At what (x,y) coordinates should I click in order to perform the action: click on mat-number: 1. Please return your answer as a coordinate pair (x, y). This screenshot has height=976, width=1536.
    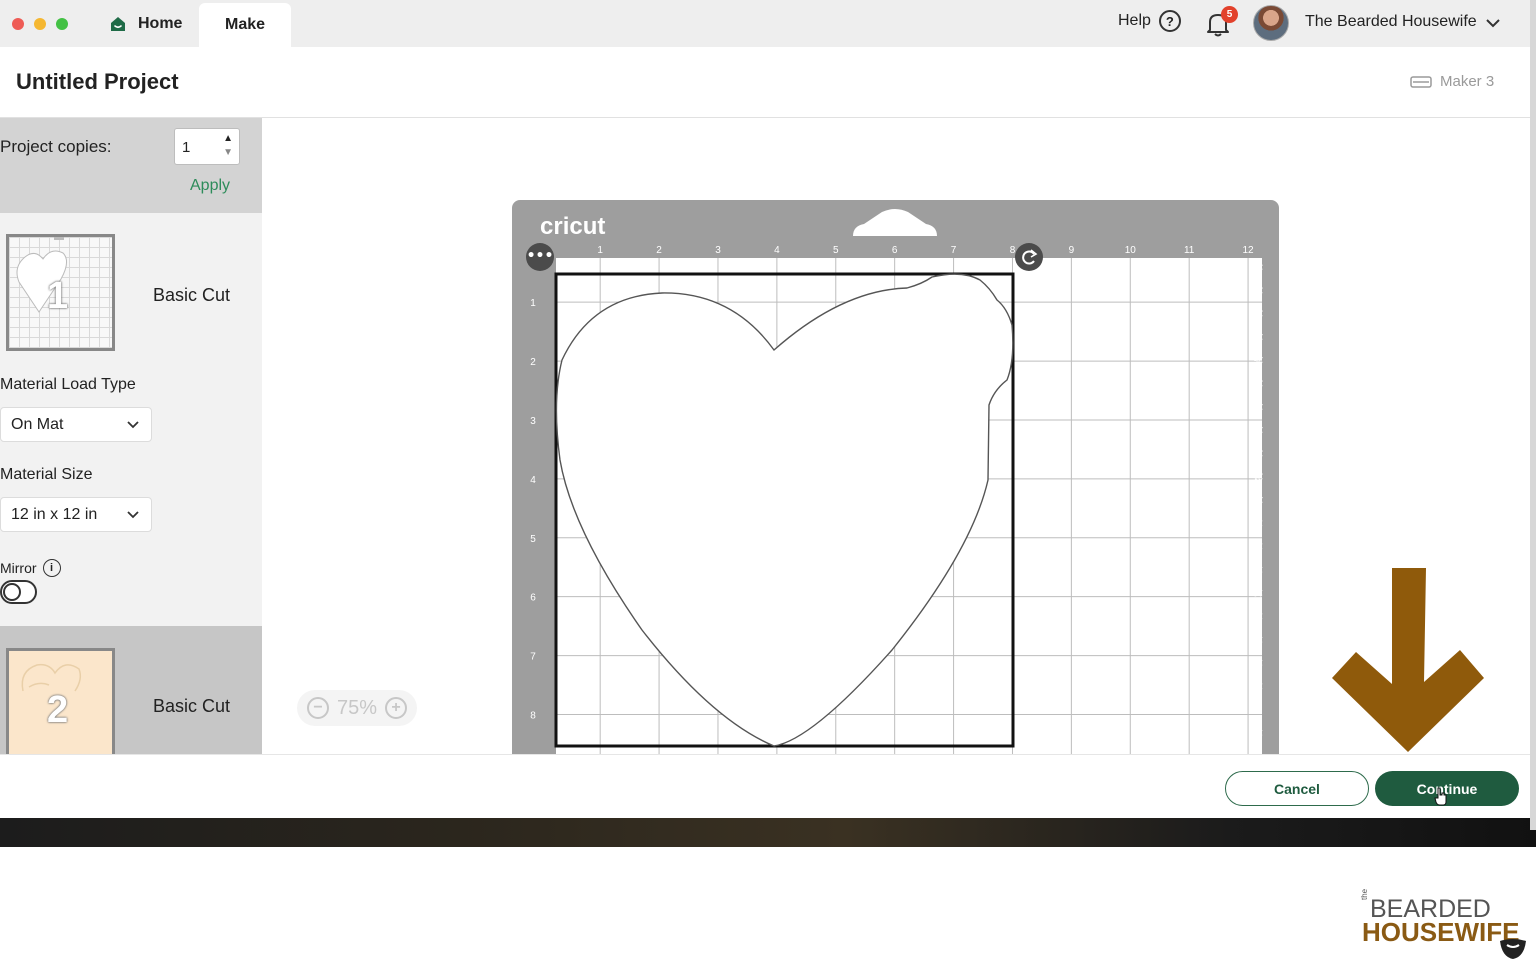
    Looking at the image, I should click on (58, 296).